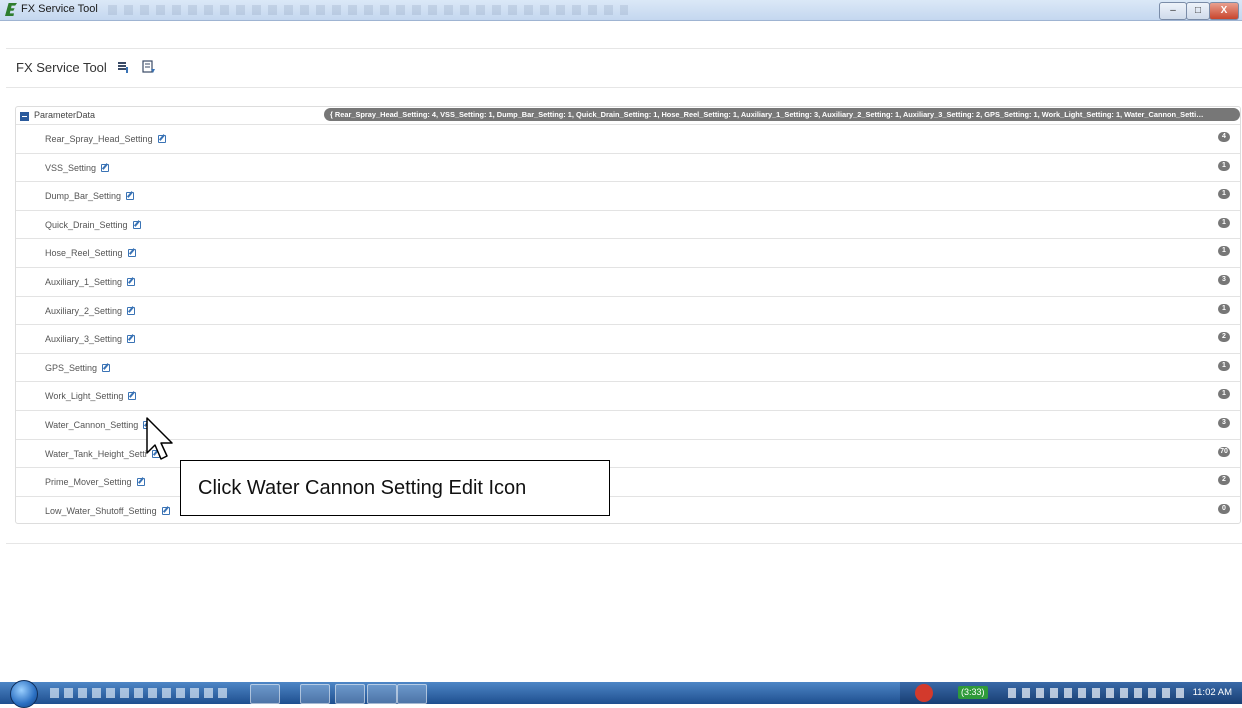  Describe the element at coordinates (624, 68) in the screenshot. I see `app-header: FX Service Tool` at that location.